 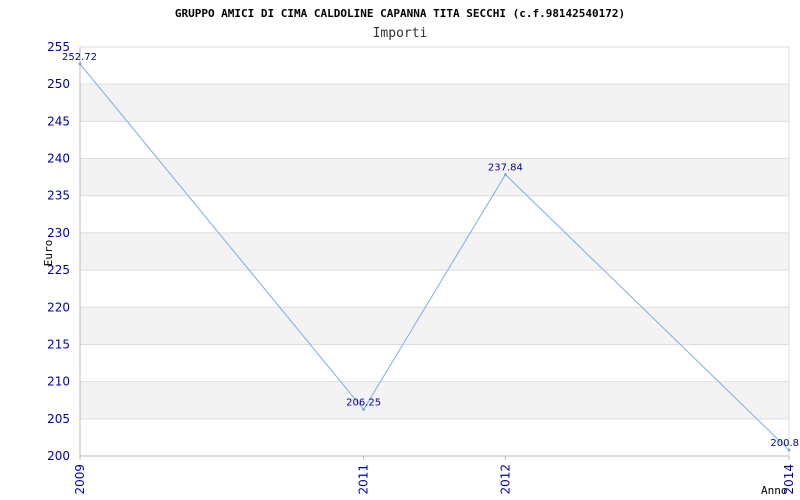 What do you see at coordinates (58, 121) in the screenshot?
I see `y-tick-label: 245` at bounding box center [58, 121].